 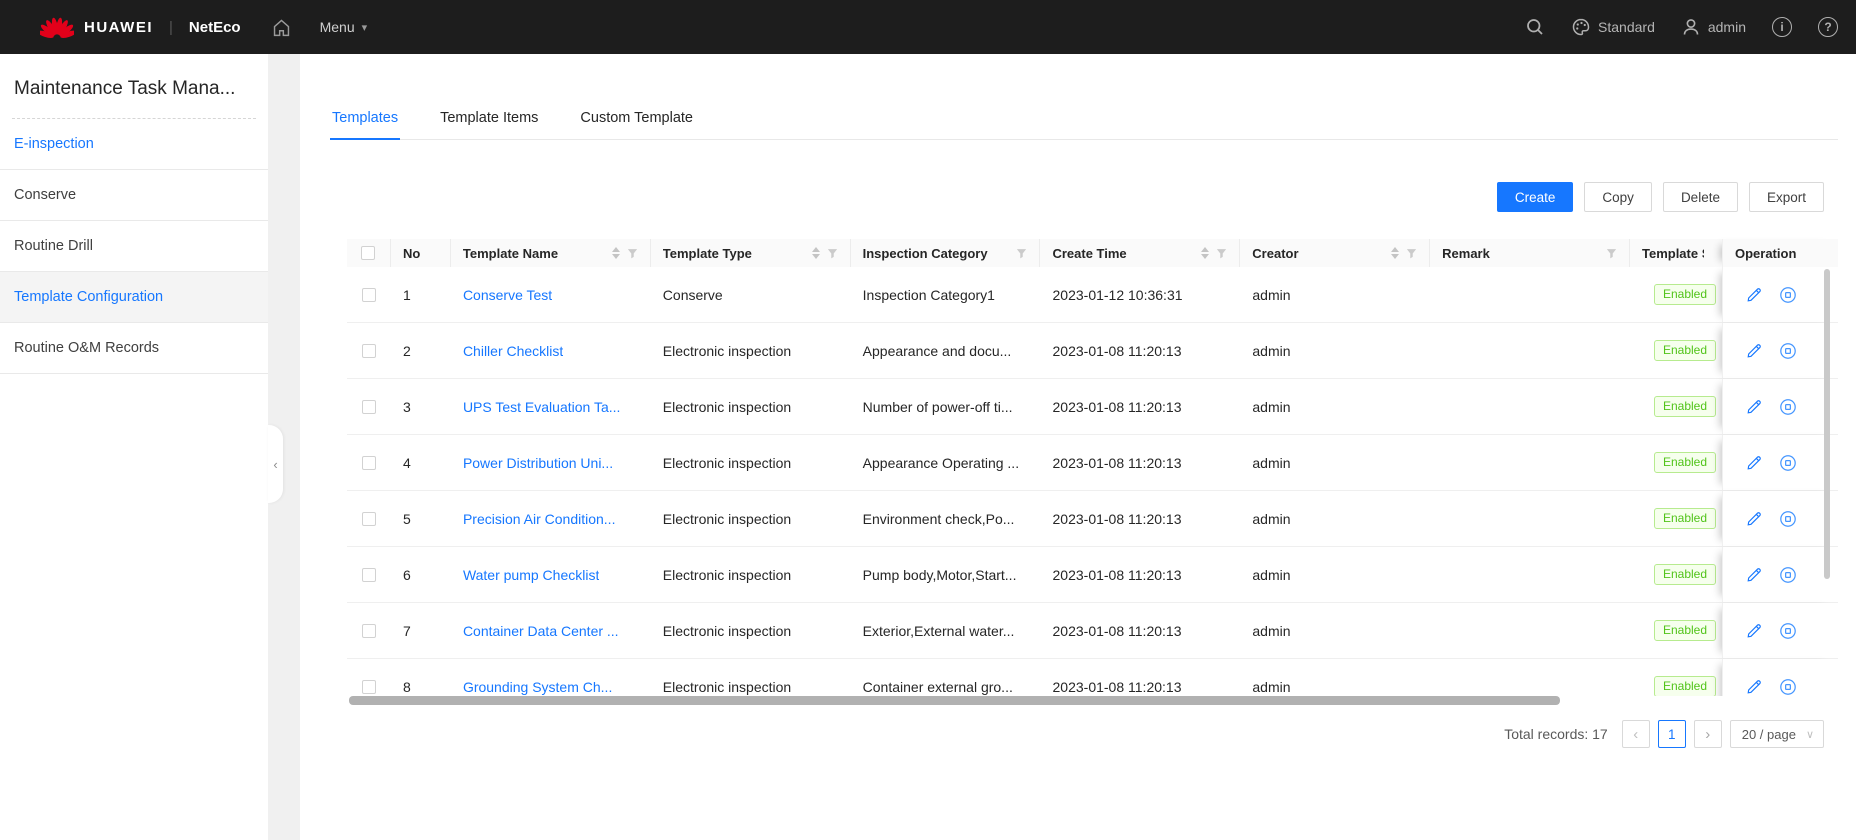 I want to click on page-size-select: 20 / page ∨, so click(x=1776, y=734).